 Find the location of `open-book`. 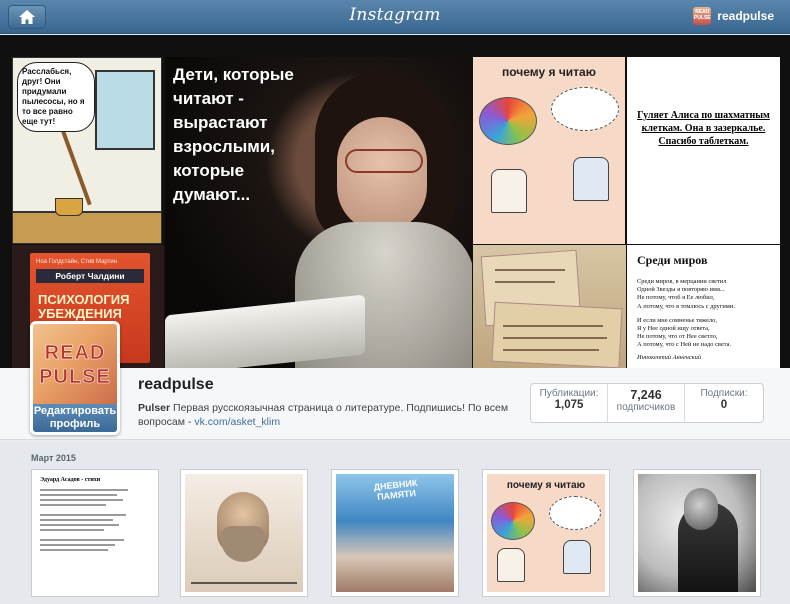

open-book is located at coordinates (265, 331).